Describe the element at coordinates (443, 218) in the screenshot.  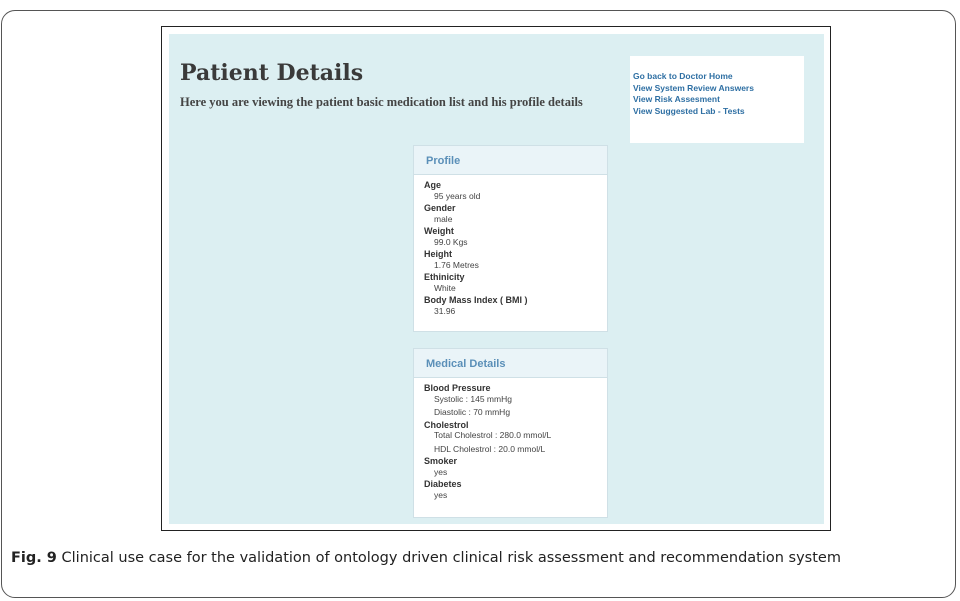
I see `gender-value: male` at that location.